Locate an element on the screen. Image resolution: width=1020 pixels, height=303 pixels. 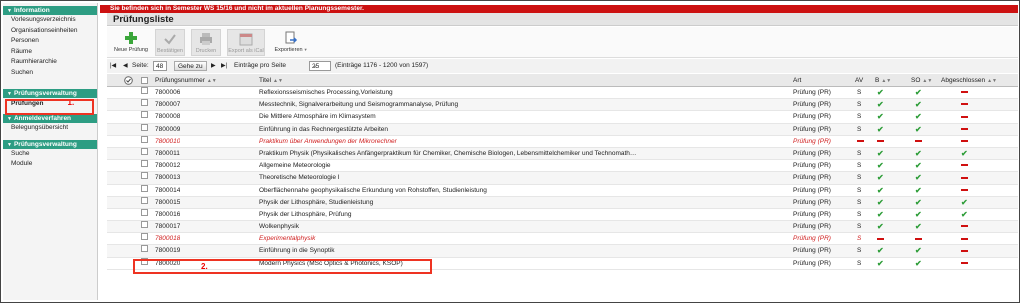
per-page-select: 25 ▼ is located at coordinates (320, 66).